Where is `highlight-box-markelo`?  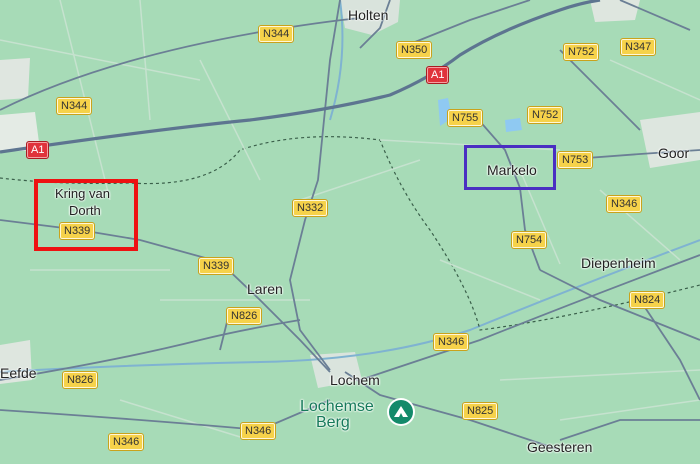
highlight-box-markelo is located at coordinates (510, 167).